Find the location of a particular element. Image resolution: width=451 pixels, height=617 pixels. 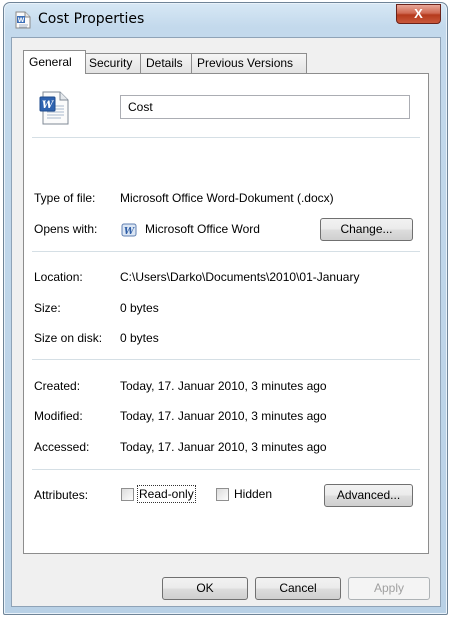

size-on-disk-label: Size on disk: is located at coordinates (68, 338).